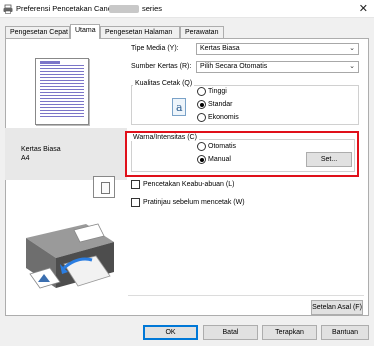 The width and height of the screenshot is (374, 346). What do you see at coordinates (85, 31) in the screenshot?
I see `tab-main: Utama` at bounding box center [85, 31].